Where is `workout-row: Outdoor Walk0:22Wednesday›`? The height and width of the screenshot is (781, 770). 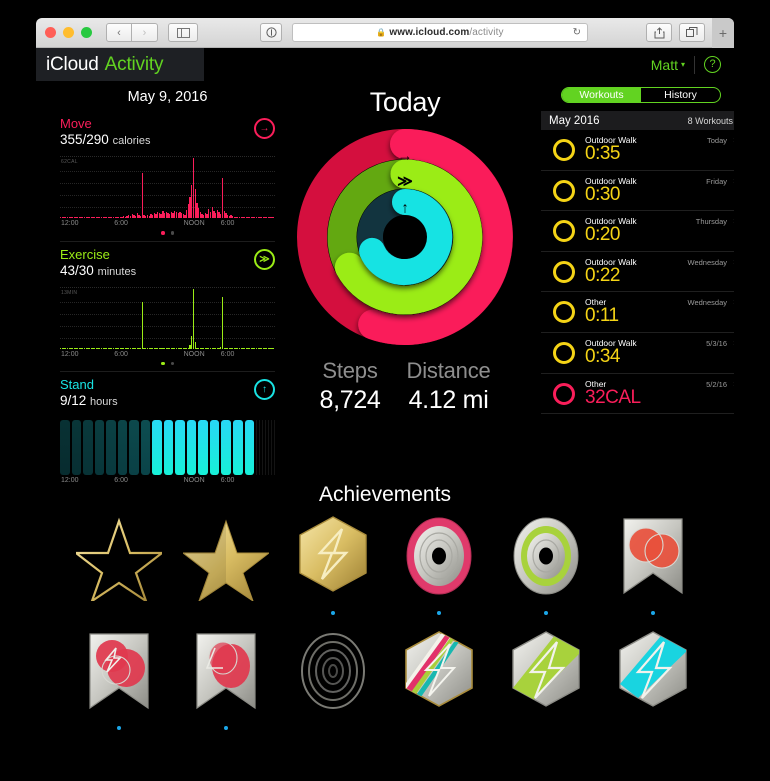 workout-row: Outdoor Walk0:22Wednesday› is located at coordinates (637, 272).